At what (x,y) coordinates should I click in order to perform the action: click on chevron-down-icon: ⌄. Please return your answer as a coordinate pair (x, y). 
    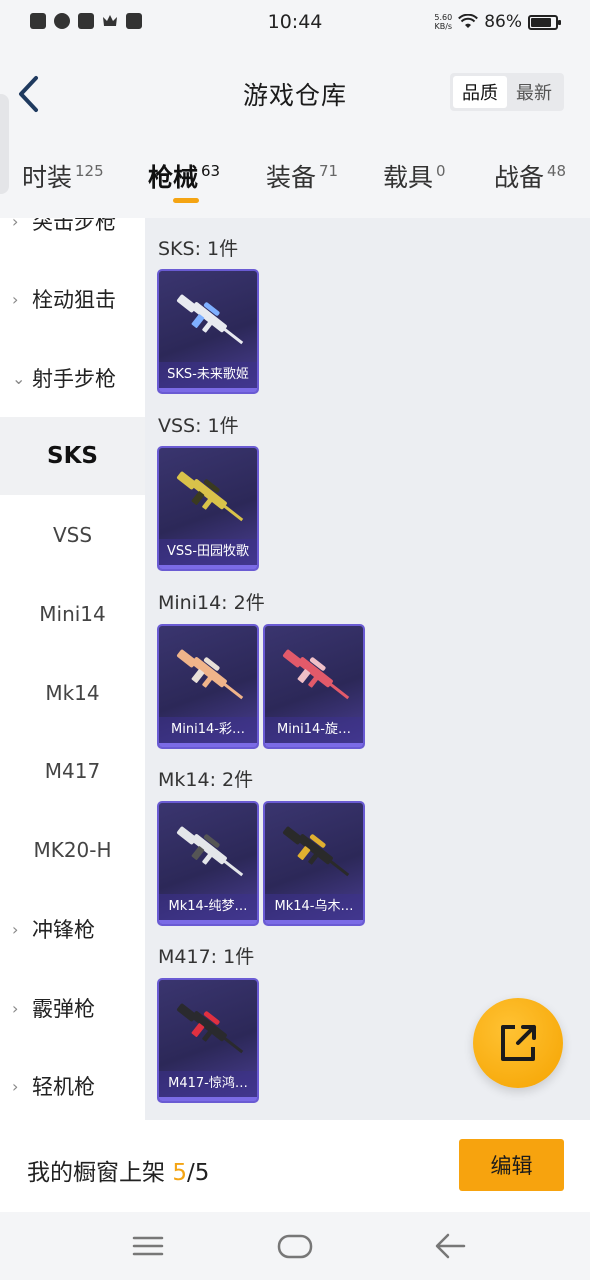
    Looking at the image, I should click on (19, 378).